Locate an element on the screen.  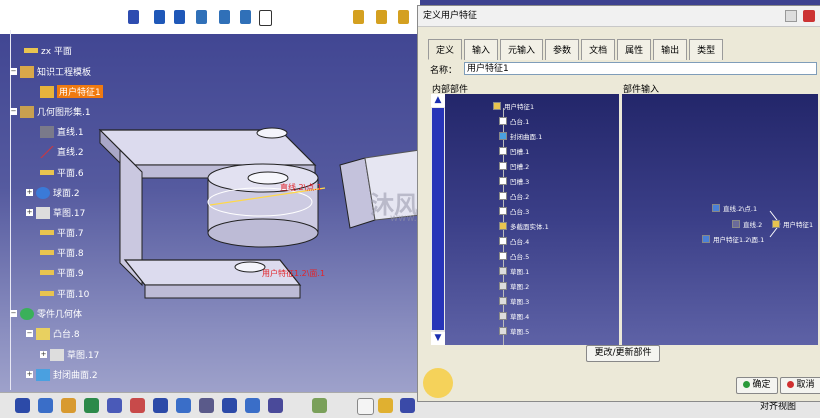
tree-item-geometric-set: − 几何图形集.1 is located at coordinates (50, 111).